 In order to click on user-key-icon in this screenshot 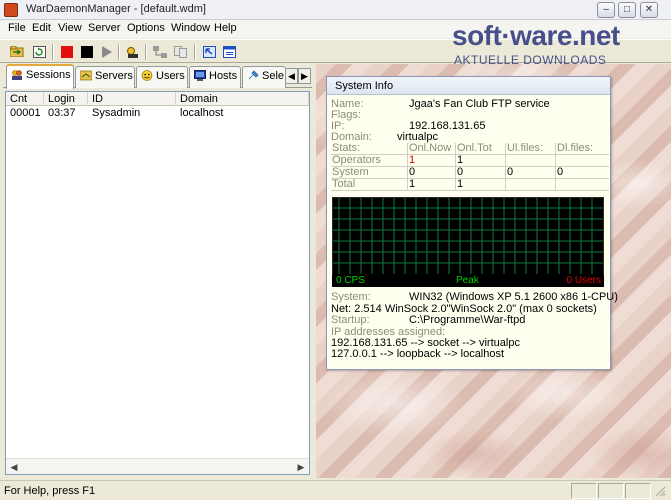, I will do `click(133, 51)`.